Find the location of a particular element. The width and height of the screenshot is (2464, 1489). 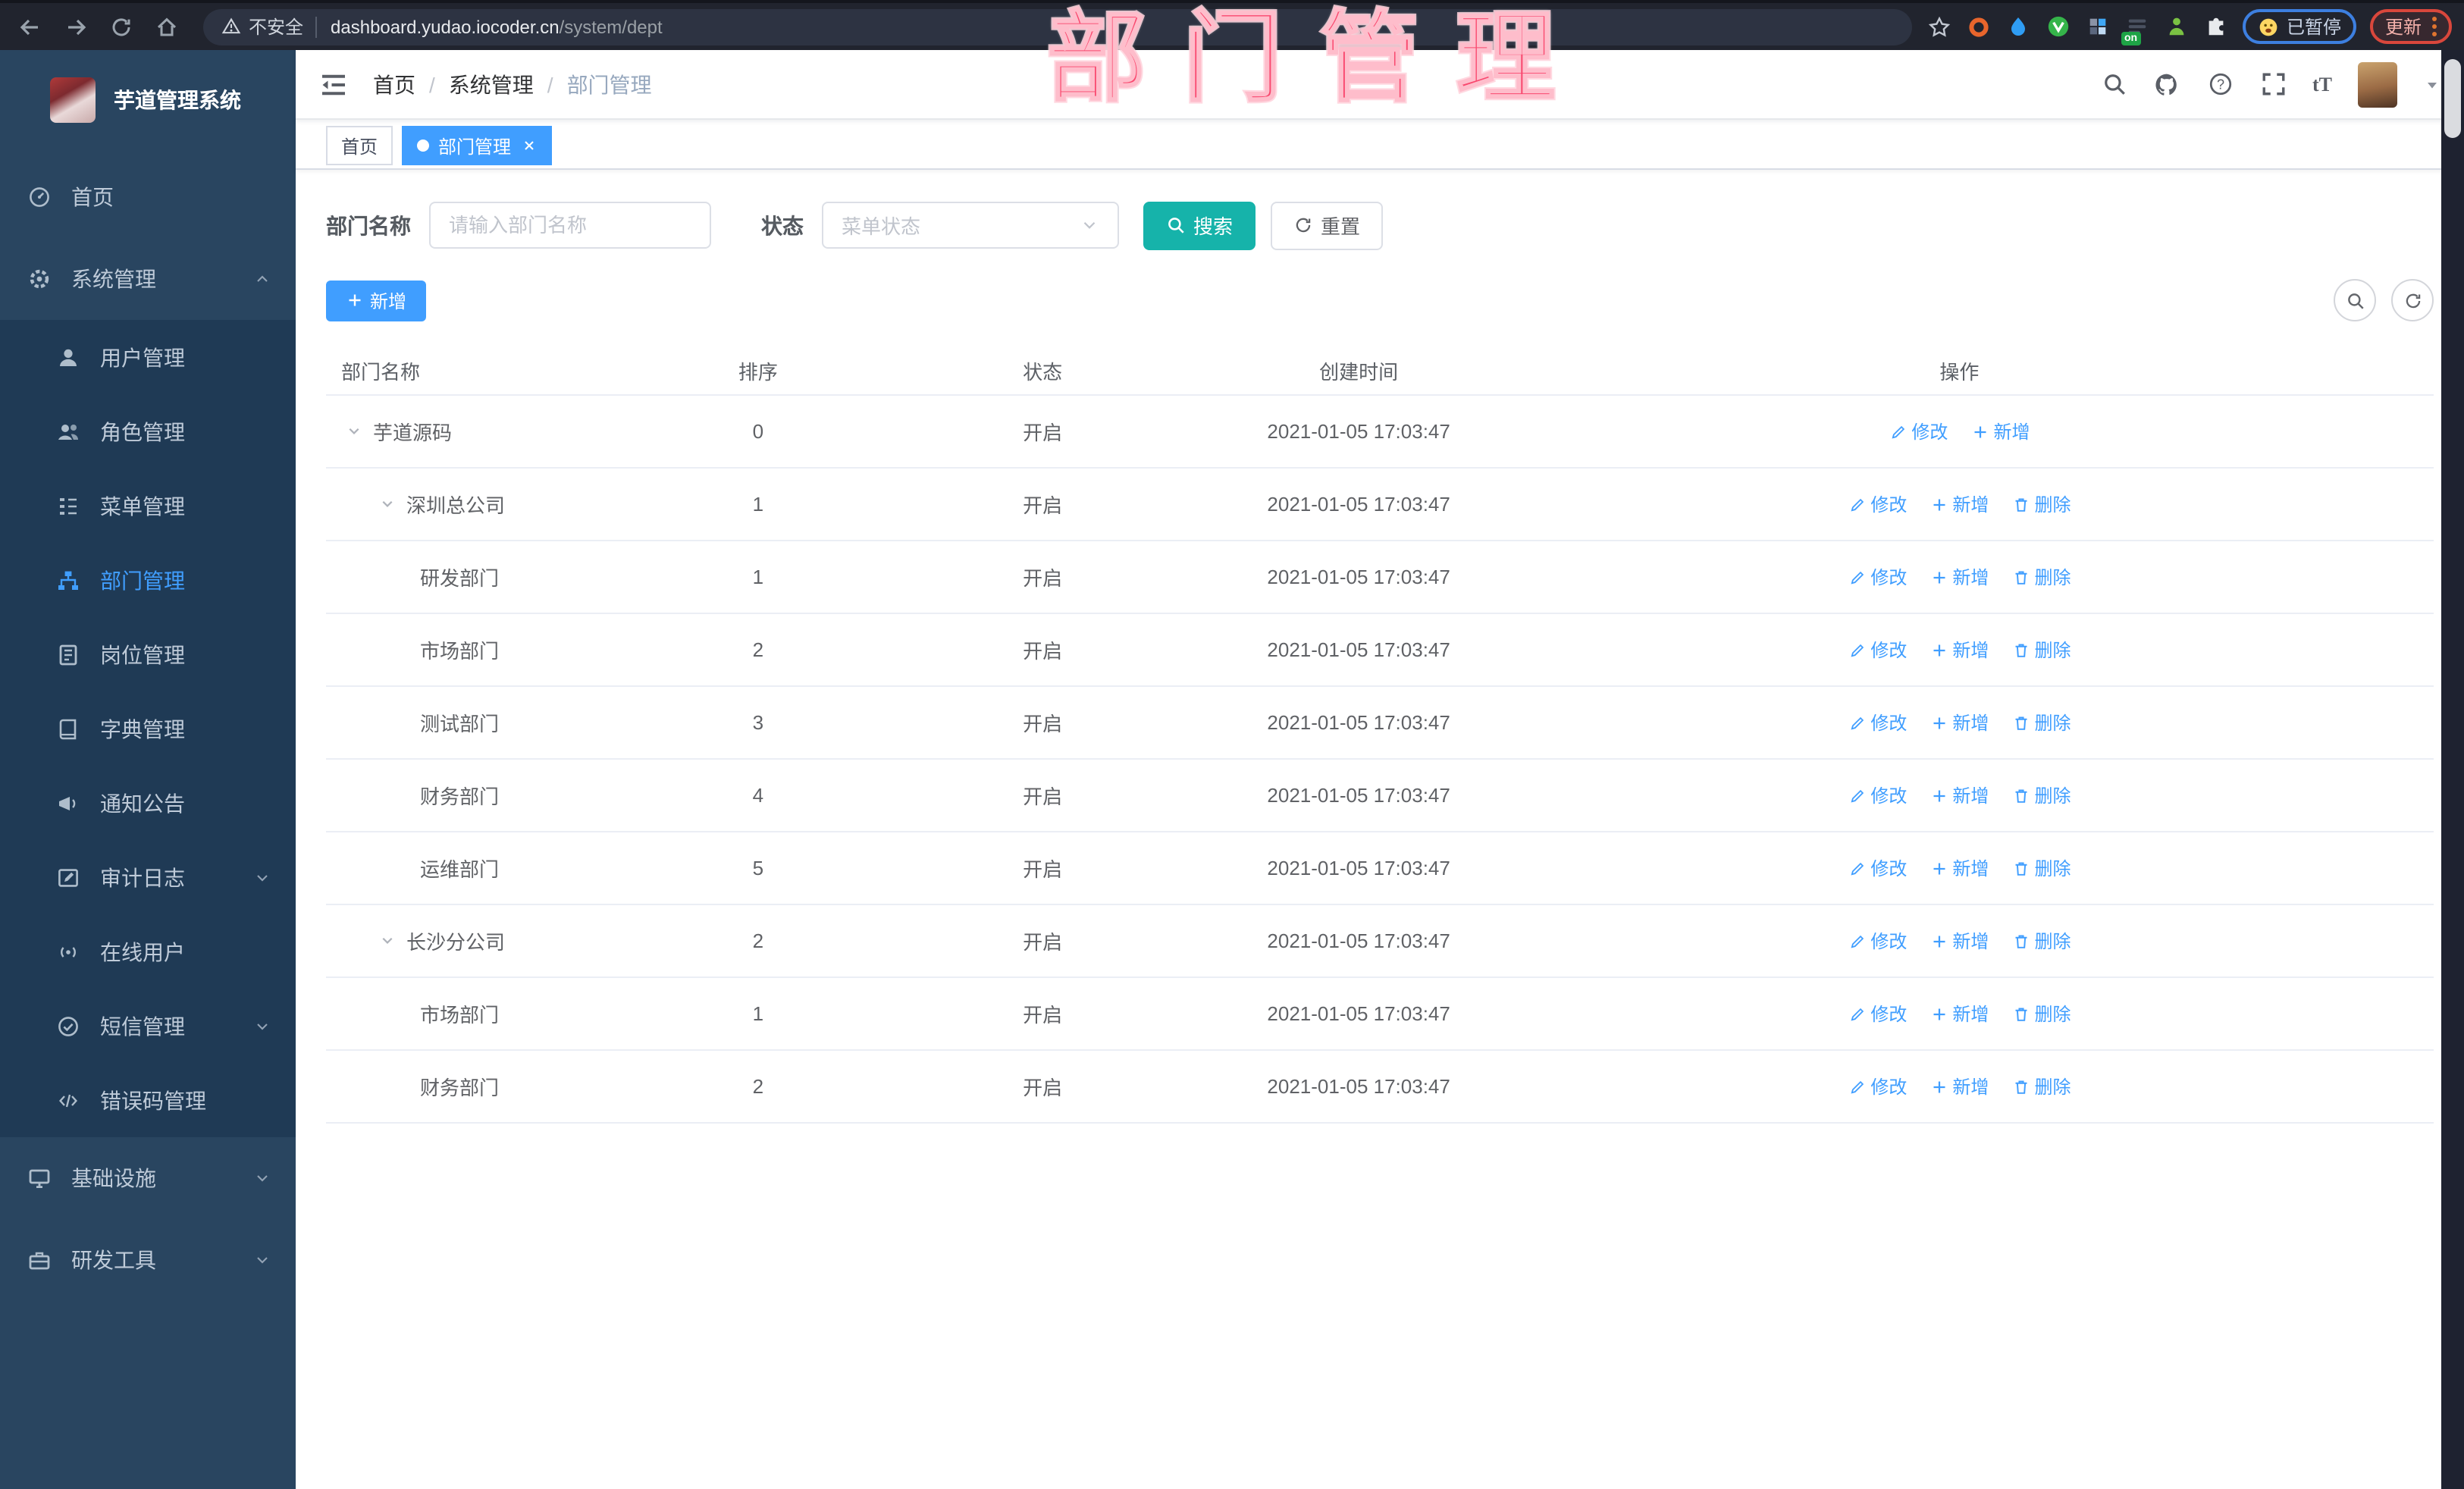

security-label: 不安全 is located at coordinates (276, 28).